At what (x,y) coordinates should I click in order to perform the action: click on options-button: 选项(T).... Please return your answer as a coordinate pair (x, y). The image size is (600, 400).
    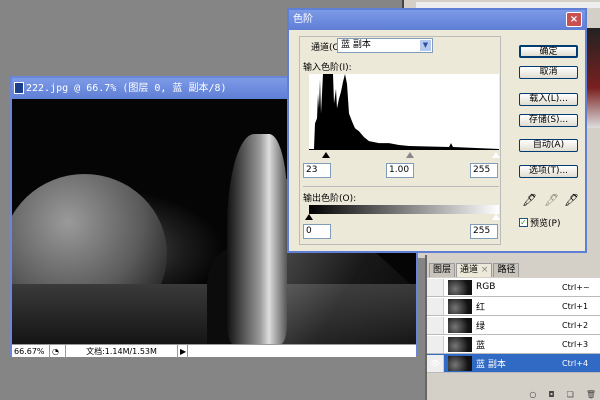
    Looking at the image, I should click on (548, 171).